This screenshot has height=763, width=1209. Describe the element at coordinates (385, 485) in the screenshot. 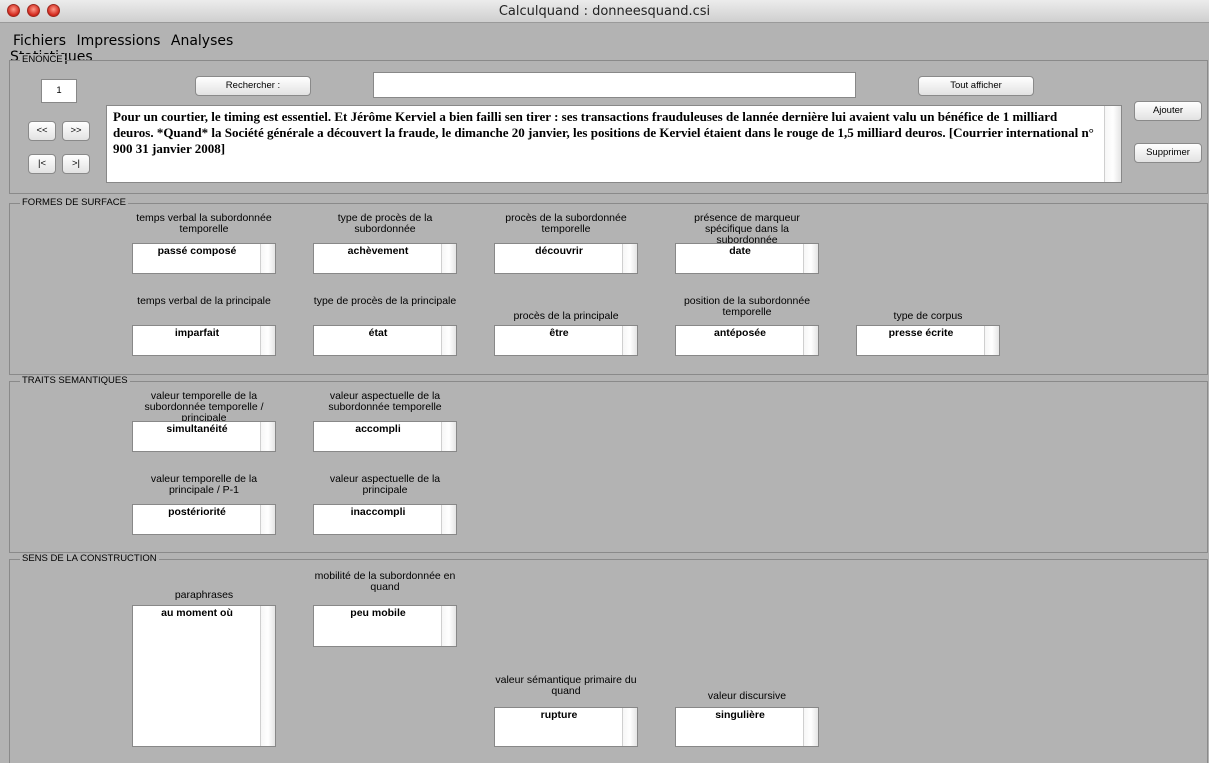

I see `traits-label-3: valeur aspectuelle de la principale` at that location.